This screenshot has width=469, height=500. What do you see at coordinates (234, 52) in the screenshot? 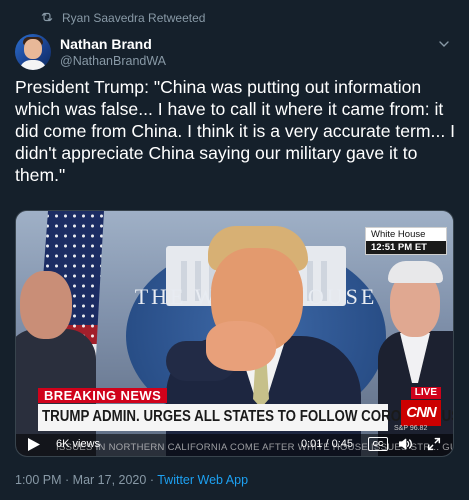
I see `author-row: Nathan Brand @NathanBrandWA` at bounding box center [234, 52].